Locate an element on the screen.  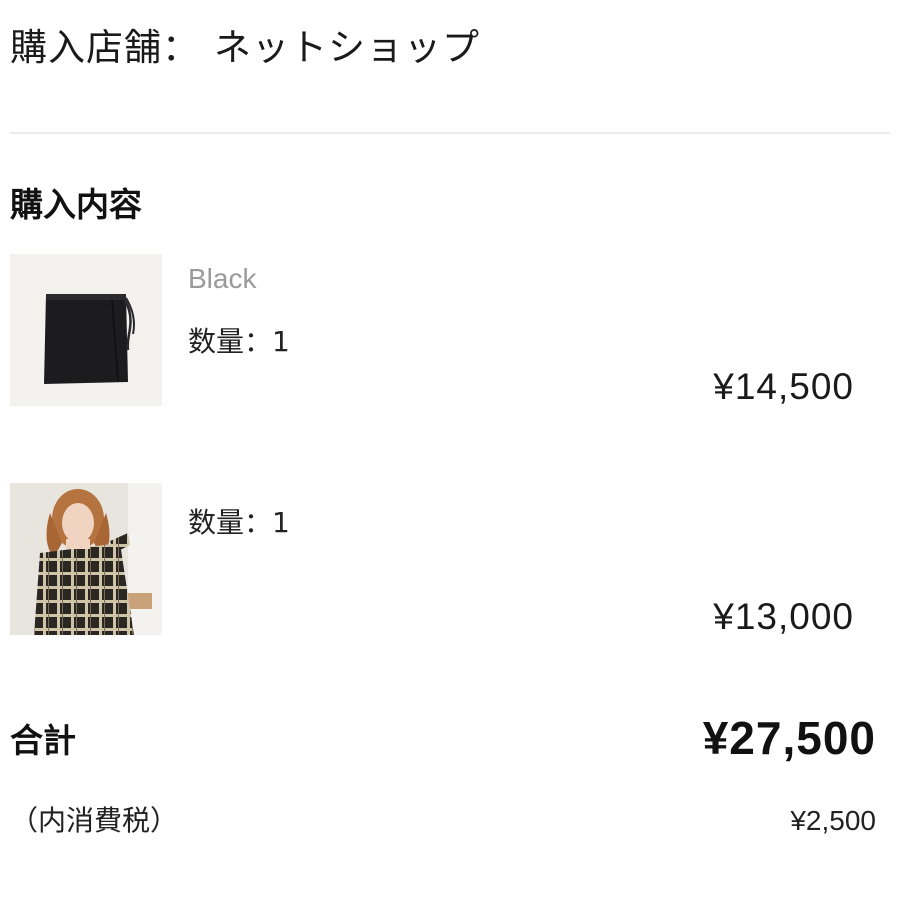
tax-label: （内消費税） is located at coordinates (94, 820).